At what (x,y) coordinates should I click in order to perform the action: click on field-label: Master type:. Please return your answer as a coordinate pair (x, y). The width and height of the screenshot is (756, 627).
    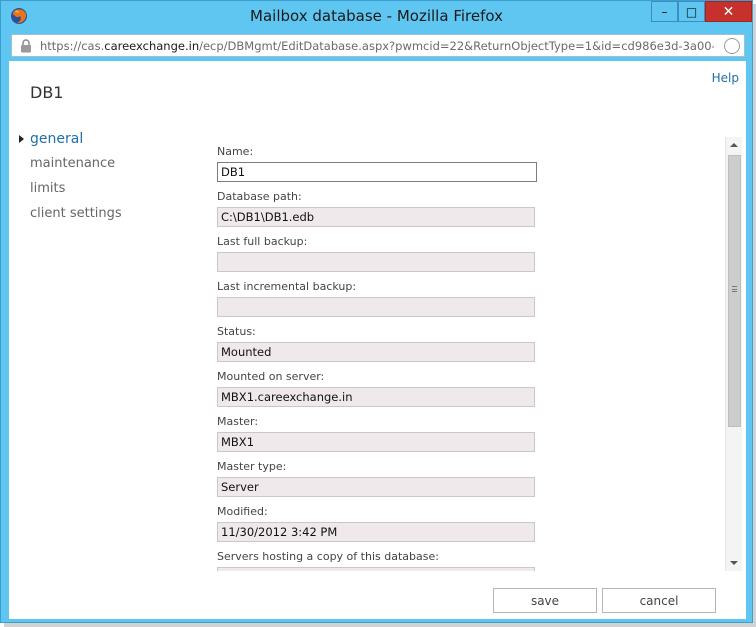
    Looking at the image, I should click on (252, 466).